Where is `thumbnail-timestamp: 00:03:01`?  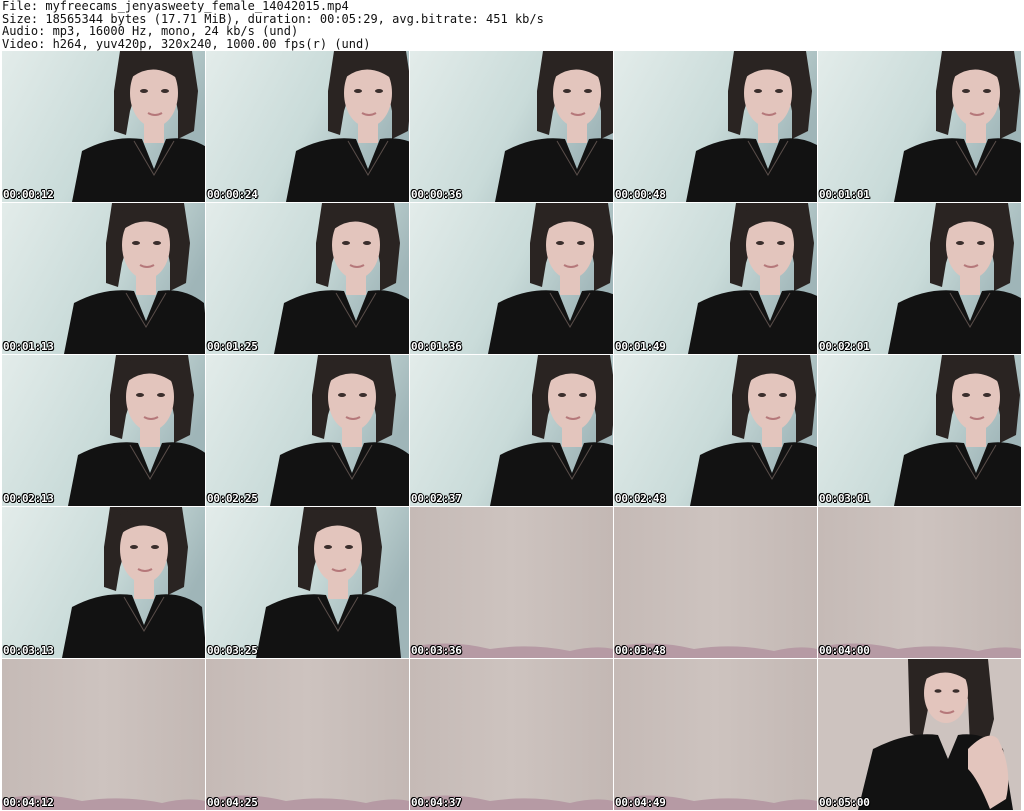
thumbnail-timestamp: 00:03:01 is located at coordinates (844, 498).